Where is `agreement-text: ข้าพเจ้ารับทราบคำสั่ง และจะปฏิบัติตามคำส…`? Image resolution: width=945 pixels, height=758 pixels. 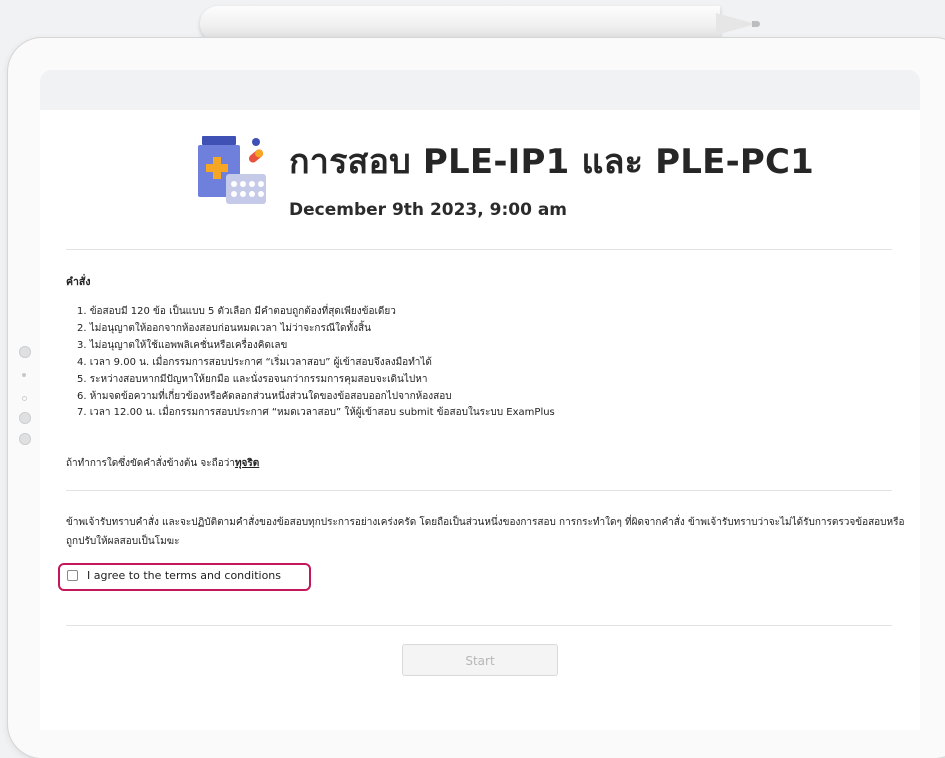 agreement-text: ข้าพเจ้ารับทราบคำสั่ง และจะปฏิบัติตามคำส… is located at coordinates (485, 532).